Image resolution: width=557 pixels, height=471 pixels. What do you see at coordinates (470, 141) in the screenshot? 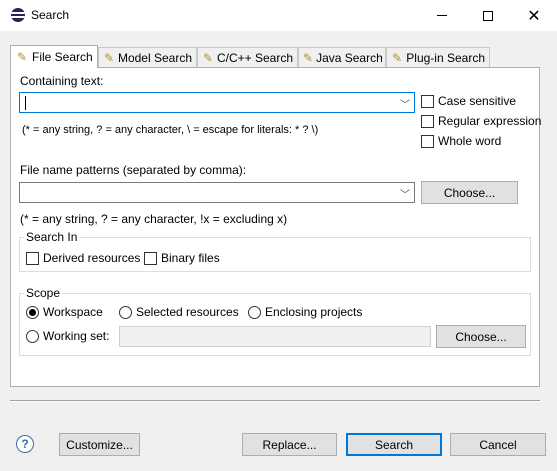
I see `whole-word-label: Whole word` at bounding box center [470, 141].